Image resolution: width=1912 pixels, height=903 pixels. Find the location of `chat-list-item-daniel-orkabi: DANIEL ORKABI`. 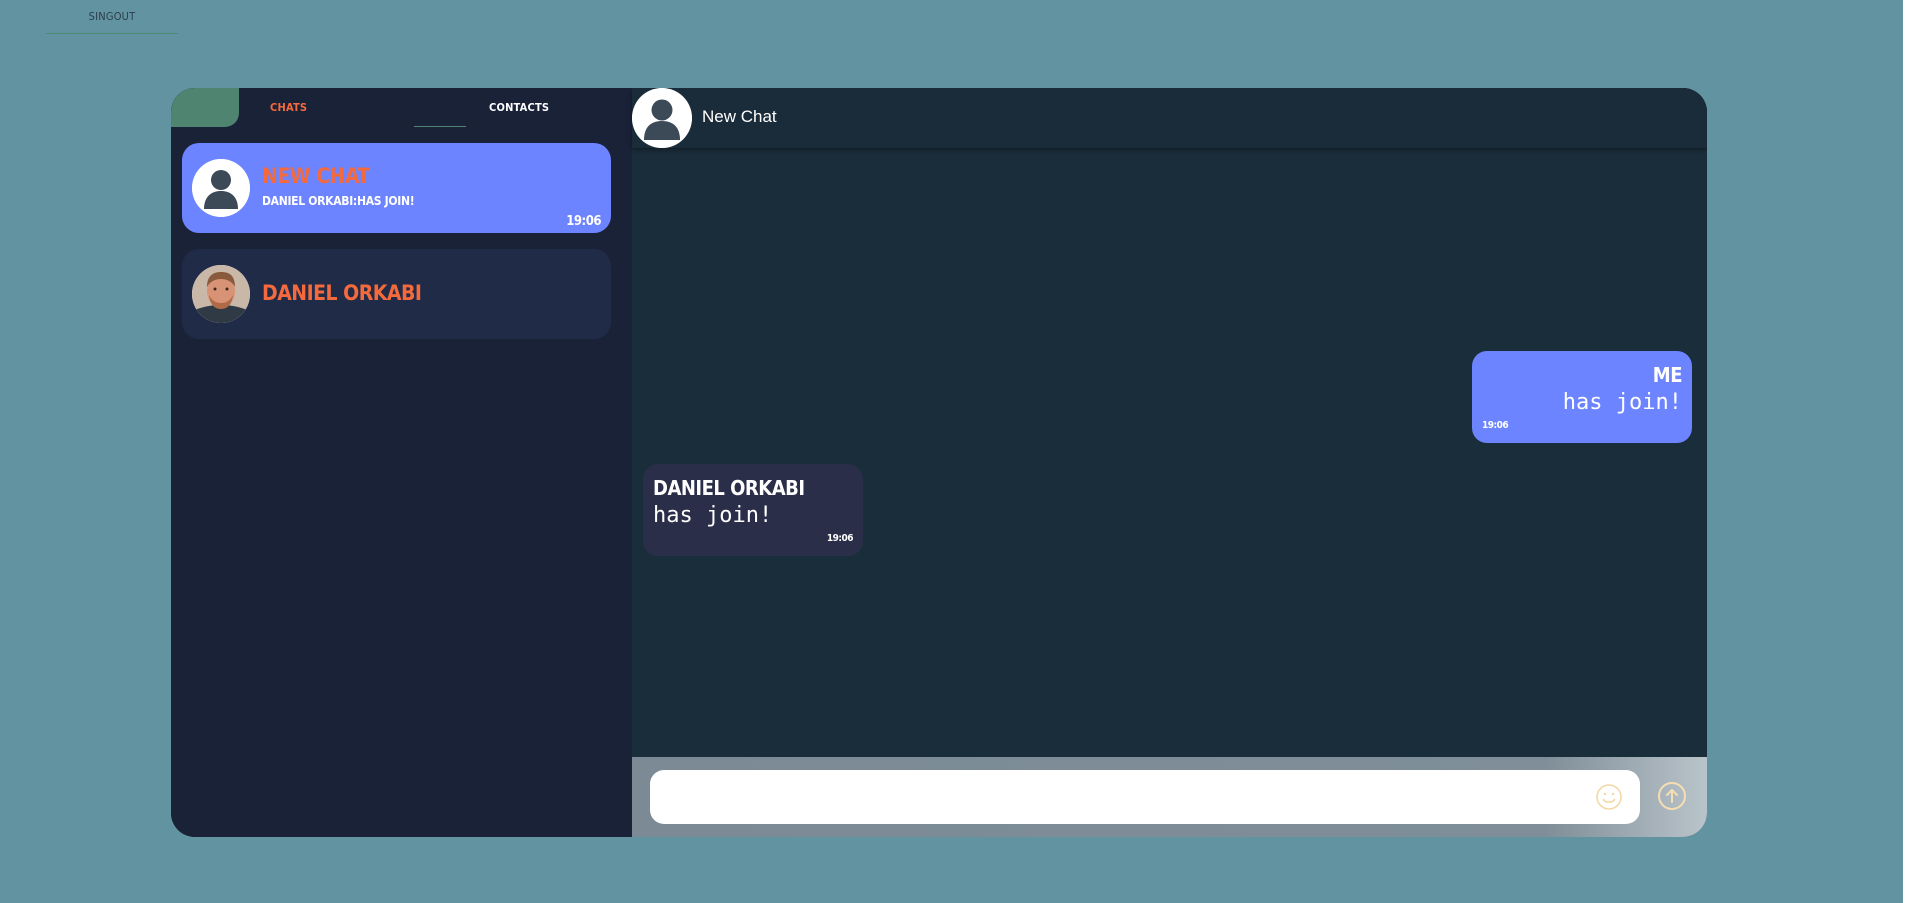

chat-list-item-daniel-orkabi: DANIEL ORKABI is located at coordinates (396, 294).